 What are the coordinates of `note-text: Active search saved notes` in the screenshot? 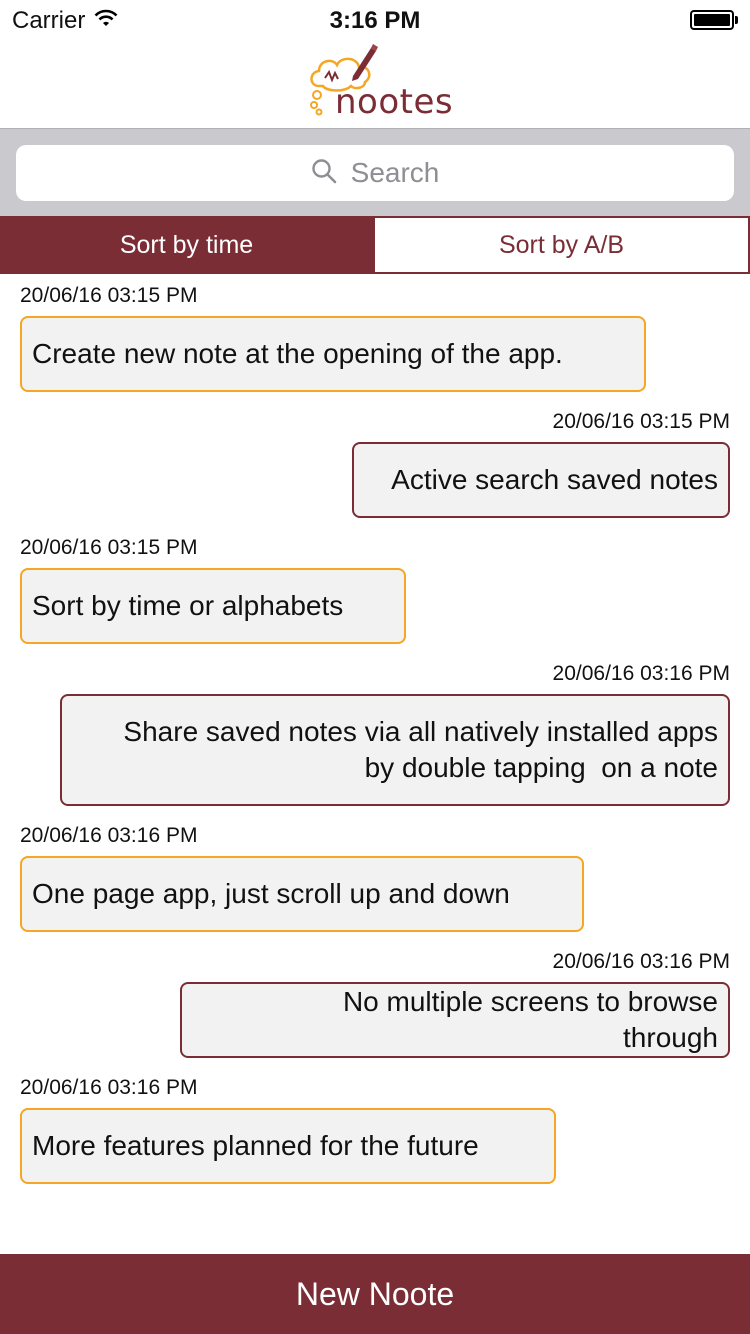 It's located at (554, 479).